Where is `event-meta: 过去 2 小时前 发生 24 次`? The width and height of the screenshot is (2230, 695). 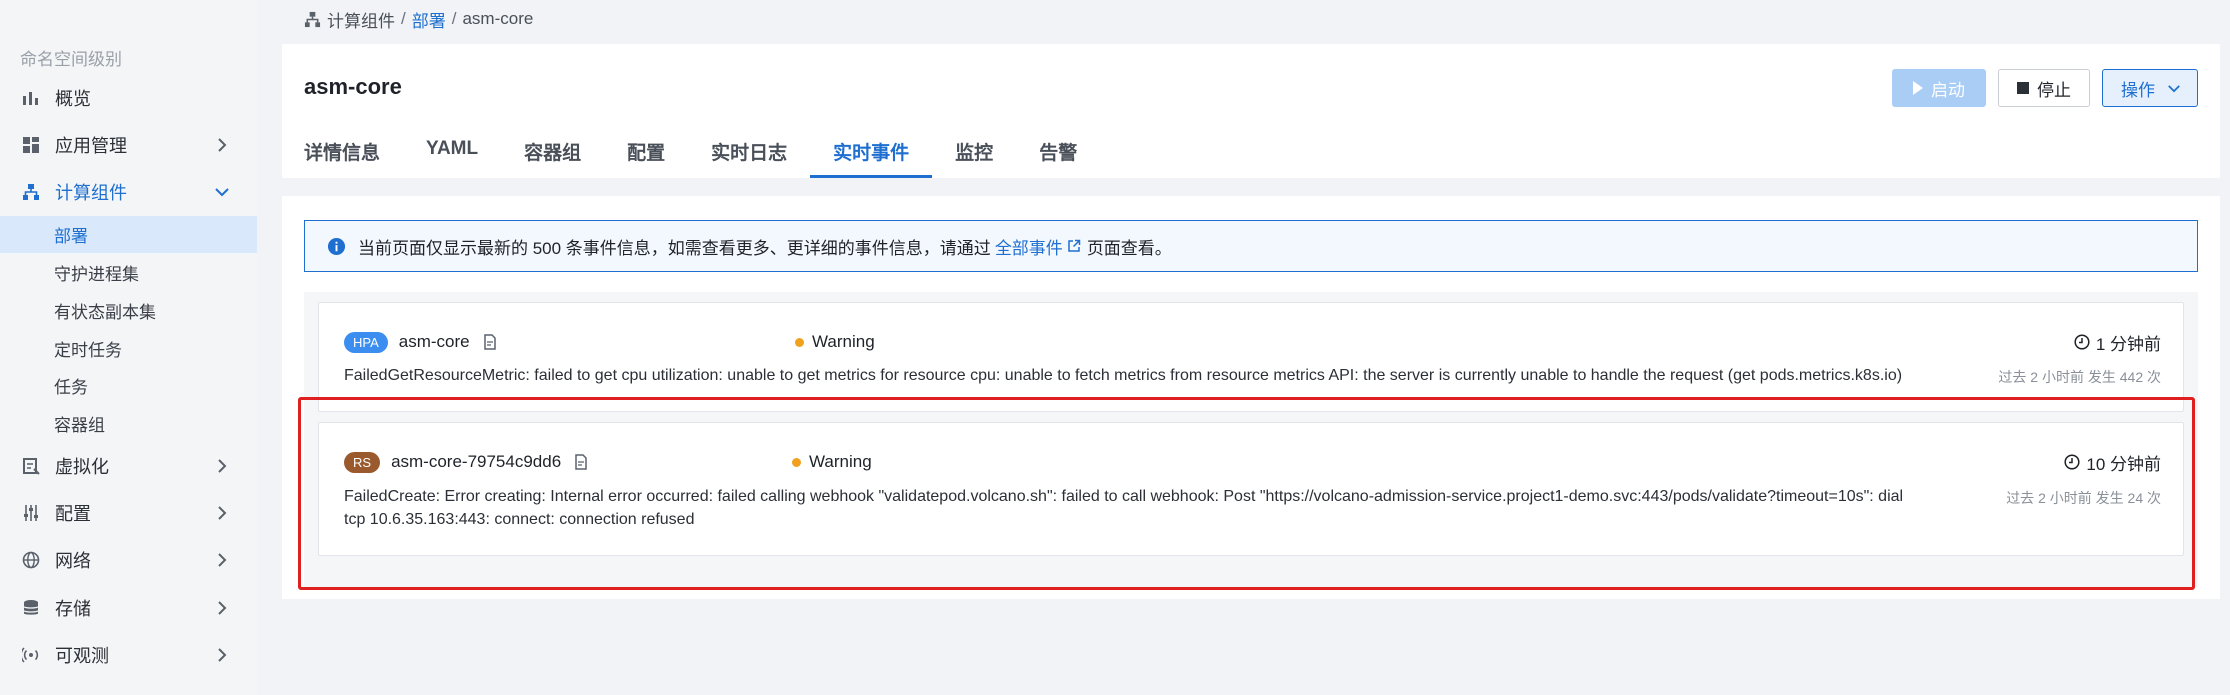 event-meta: 过去 2 小时前 发生 24 次 is located at coordinates (2083, 498).